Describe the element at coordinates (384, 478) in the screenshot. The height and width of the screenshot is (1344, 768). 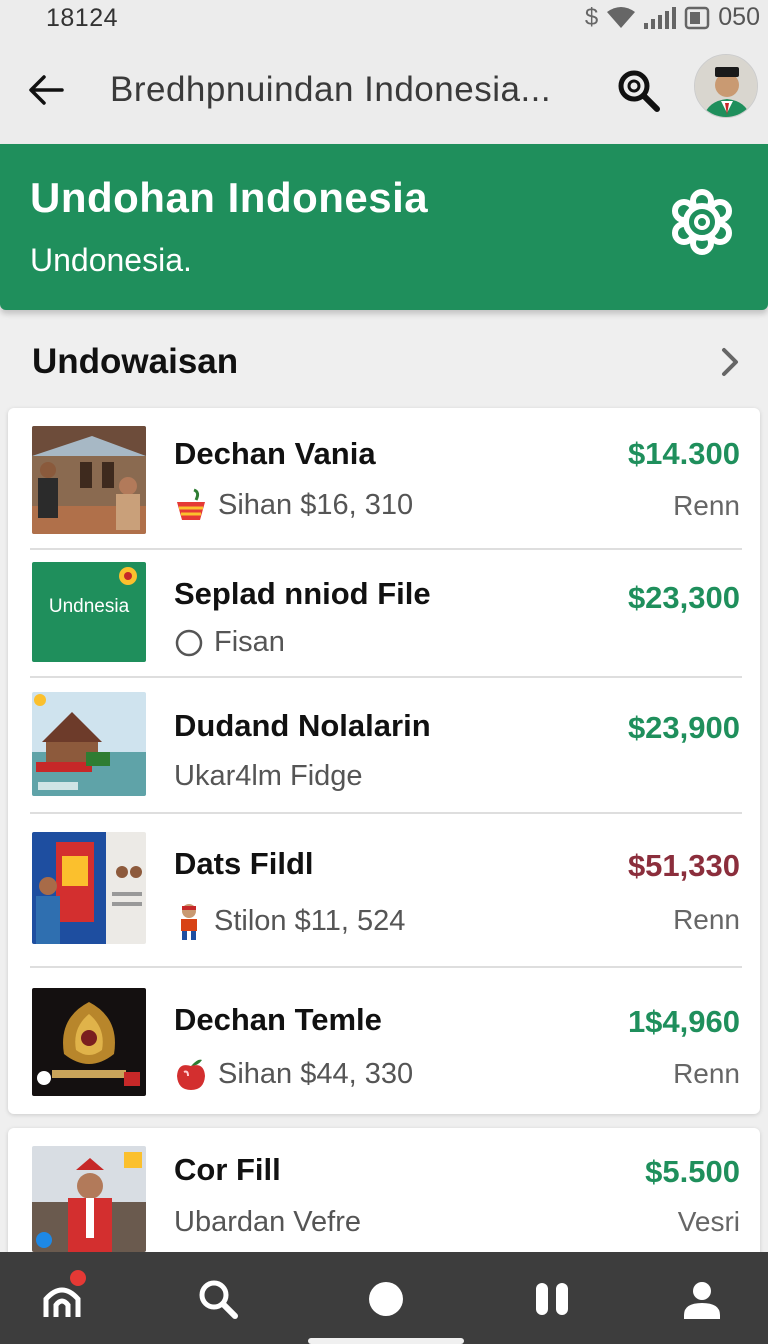
I see `list-item: Dechan Vania Sihan $16, 310 $14.300 Renn` at that location.